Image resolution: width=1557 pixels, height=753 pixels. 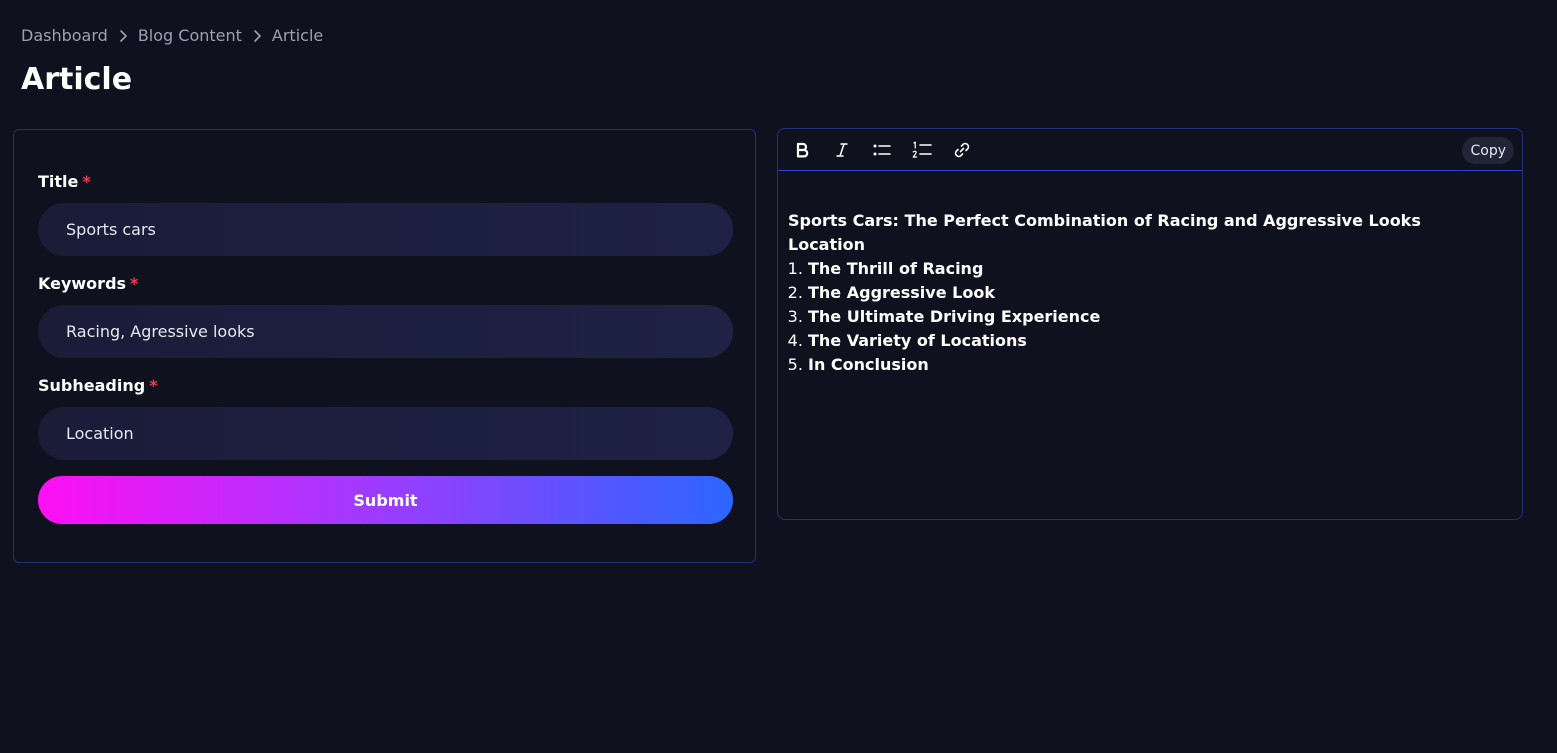 I want to click on title-input: Sports cars, so click(x=385, y=229).